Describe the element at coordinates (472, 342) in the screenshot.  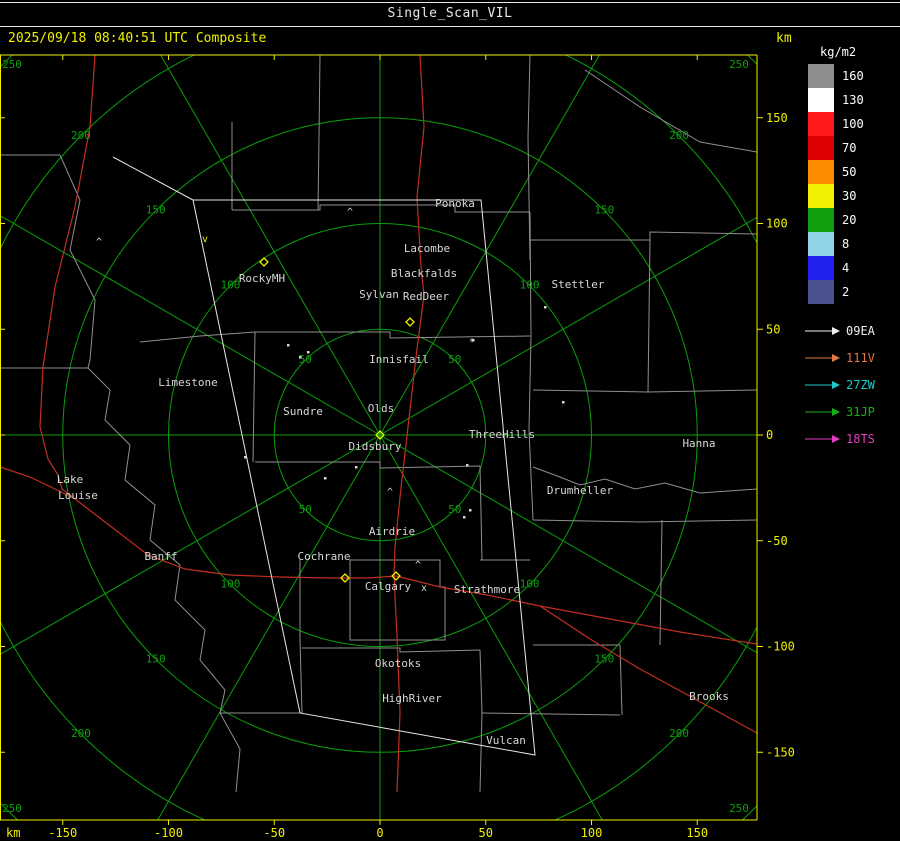
I see `map-glyph-asterisk: *` at that location.